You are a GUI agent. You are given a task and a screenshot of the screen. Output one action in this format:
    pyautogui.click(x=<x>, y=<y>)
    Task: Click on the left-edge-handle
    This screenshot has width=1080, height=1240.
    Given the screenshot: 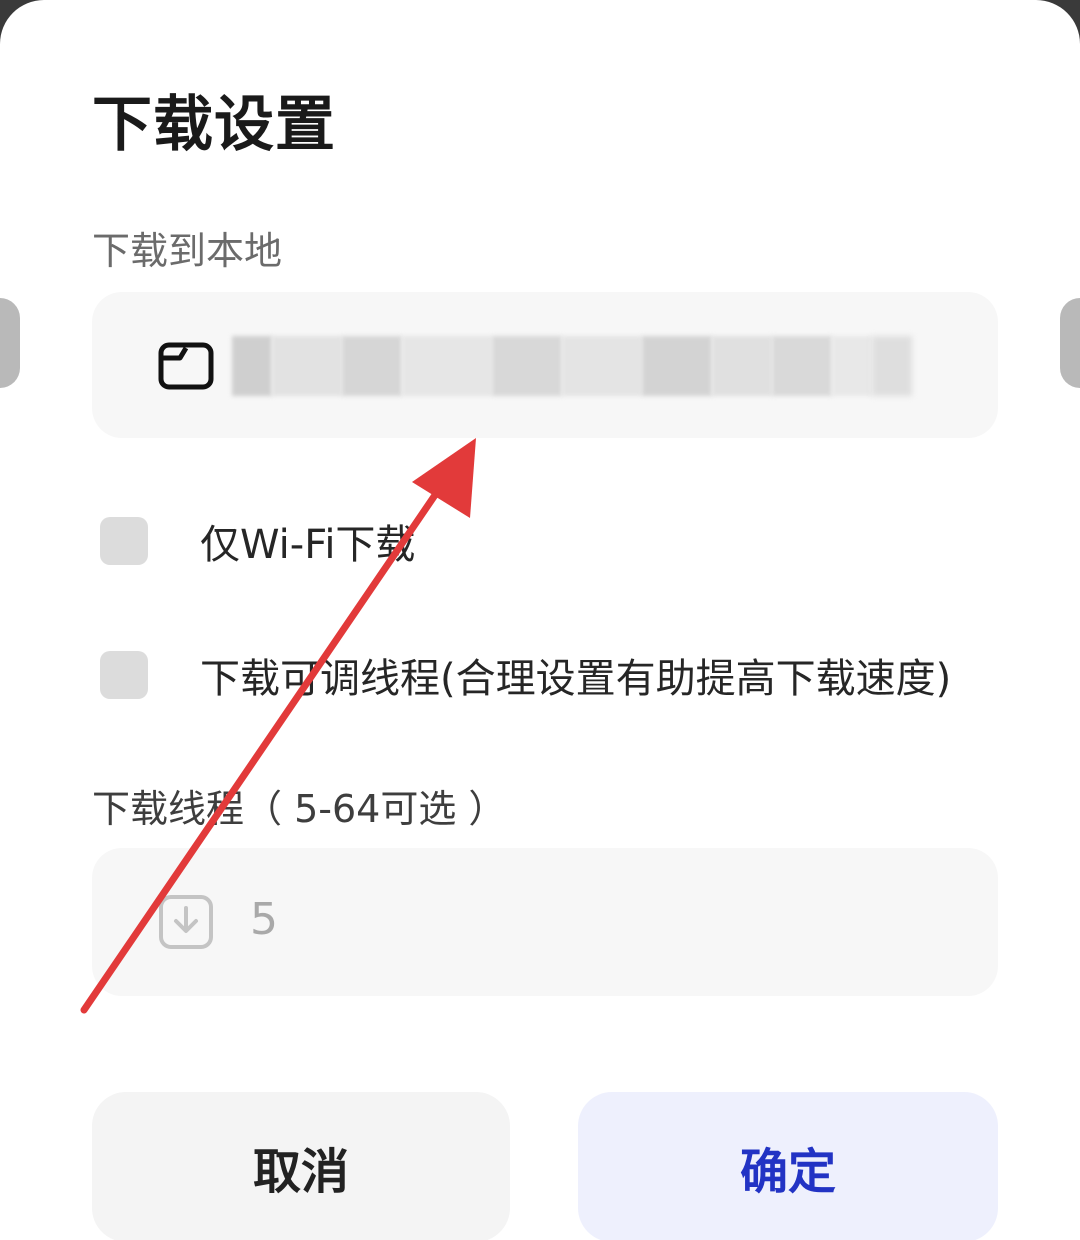 What is the action you would take?
    pyautogui.click(x=10, y=343)
    